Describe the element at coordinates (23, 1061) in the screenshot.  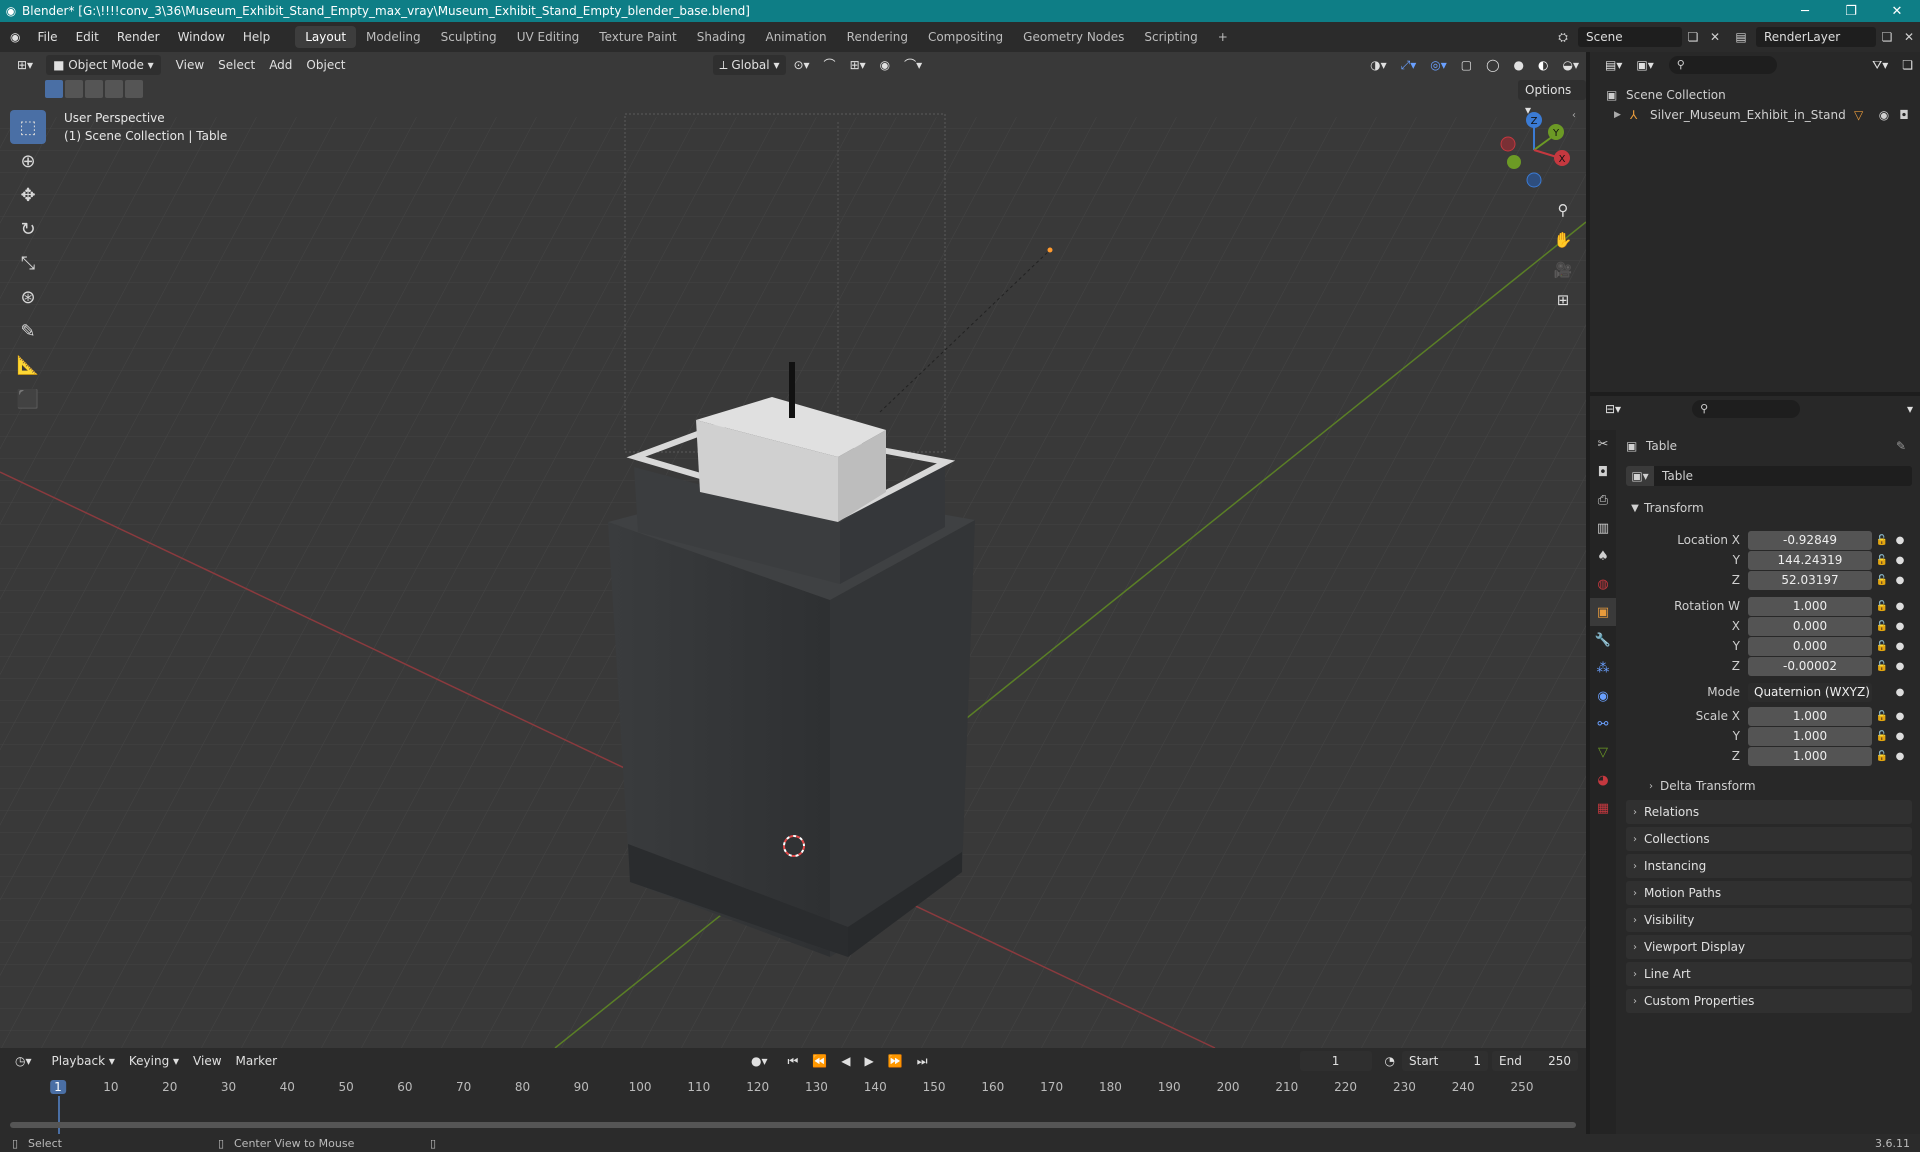
I see `timeline-editor-icon: ◷▾` at that location.